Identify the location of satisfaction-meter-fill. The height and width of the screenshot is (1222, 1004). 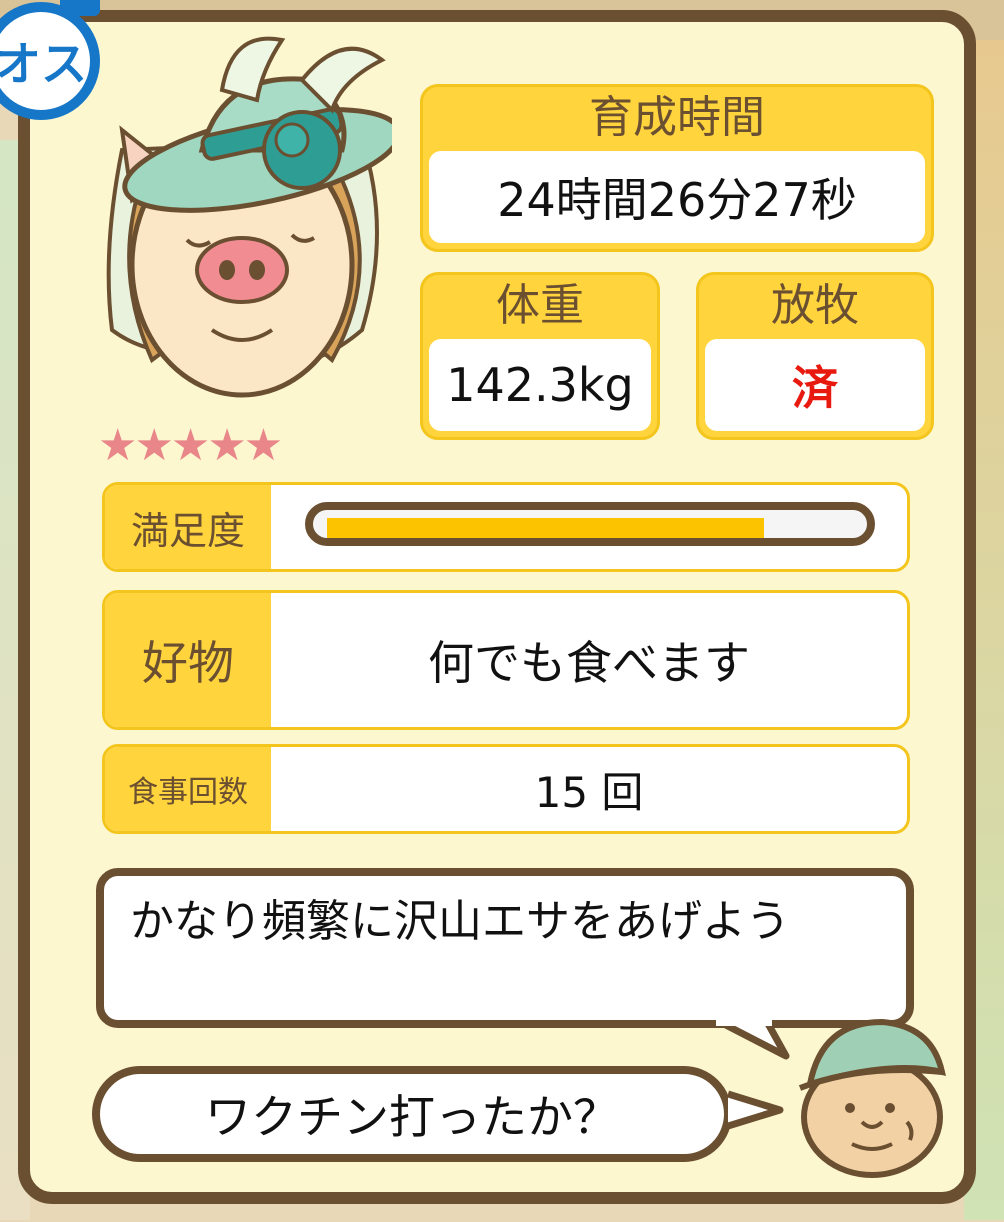
(545, 528).